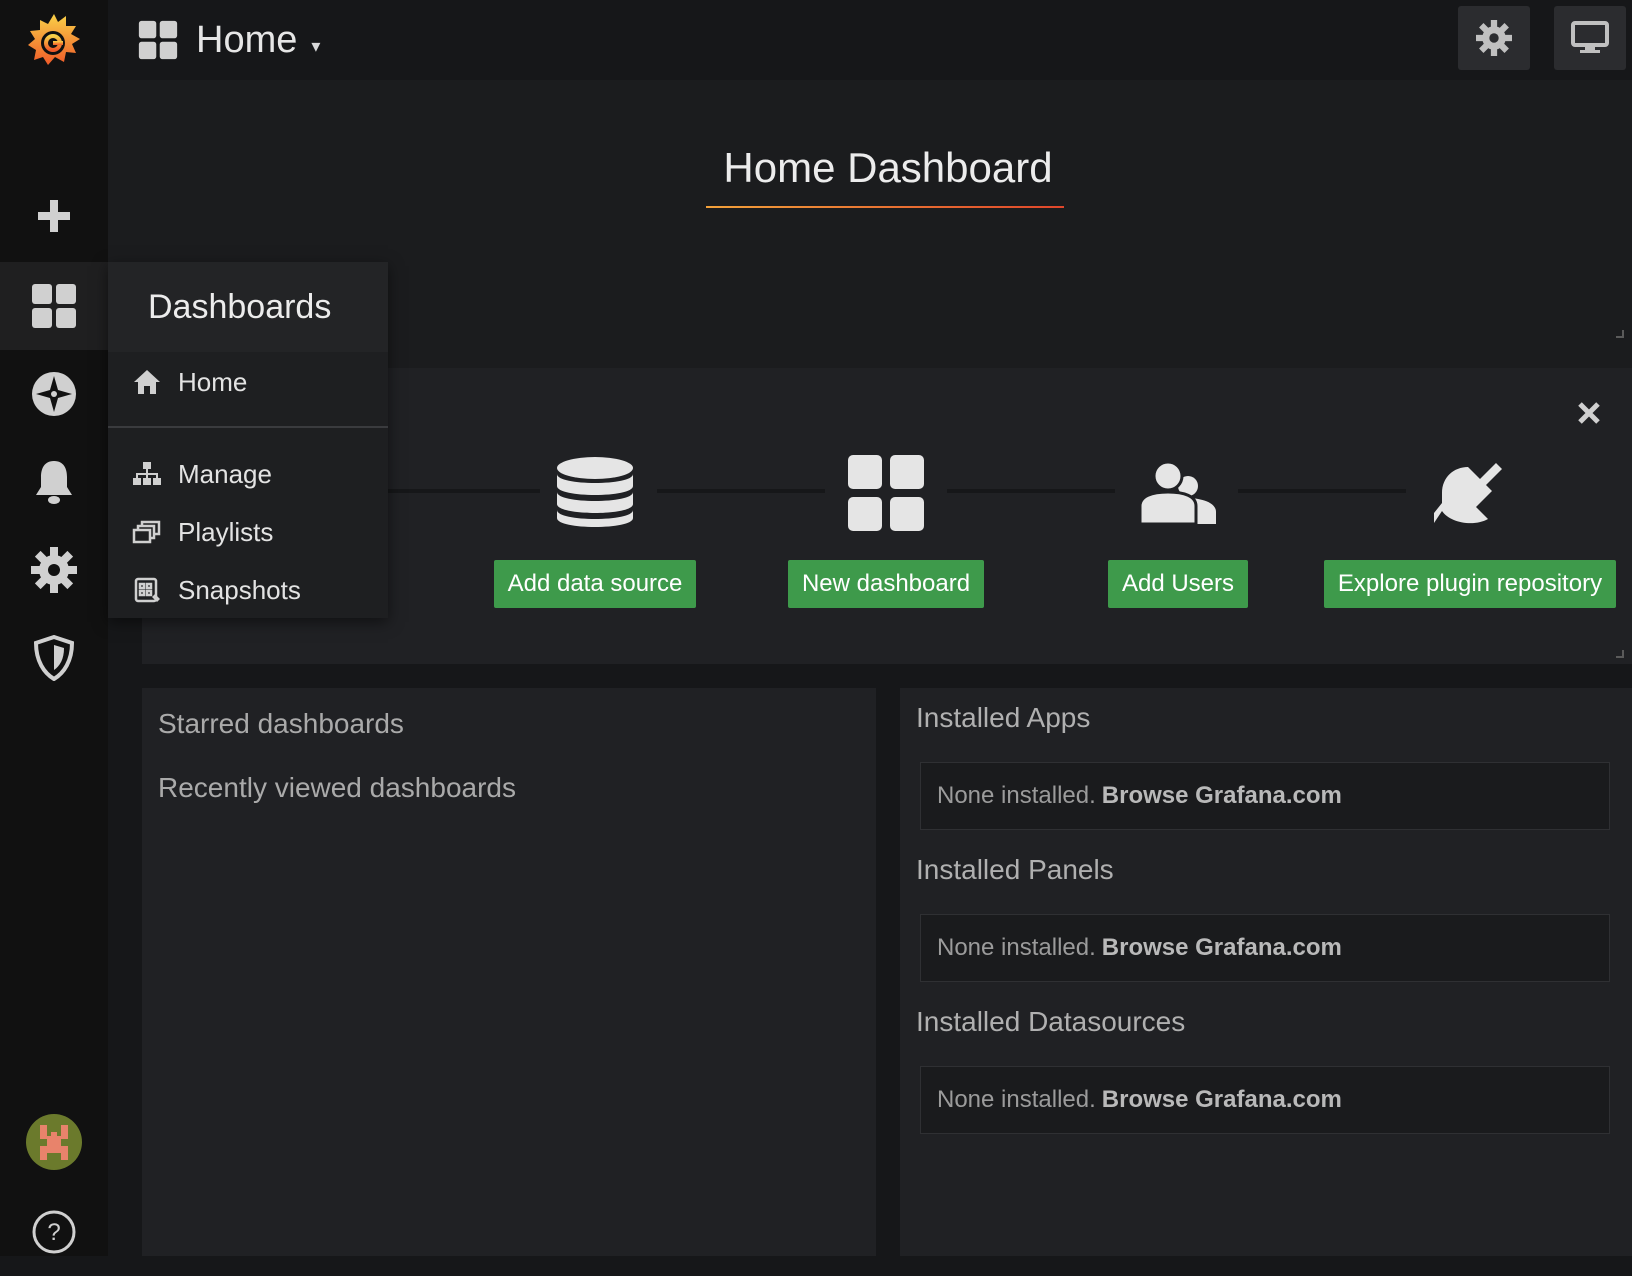 Image resolution: width=1632 pixels, height=1276 pixels. Describe the element at coordinates (54, 216) in the screenshot. I see `create-plus-icon` at that location.